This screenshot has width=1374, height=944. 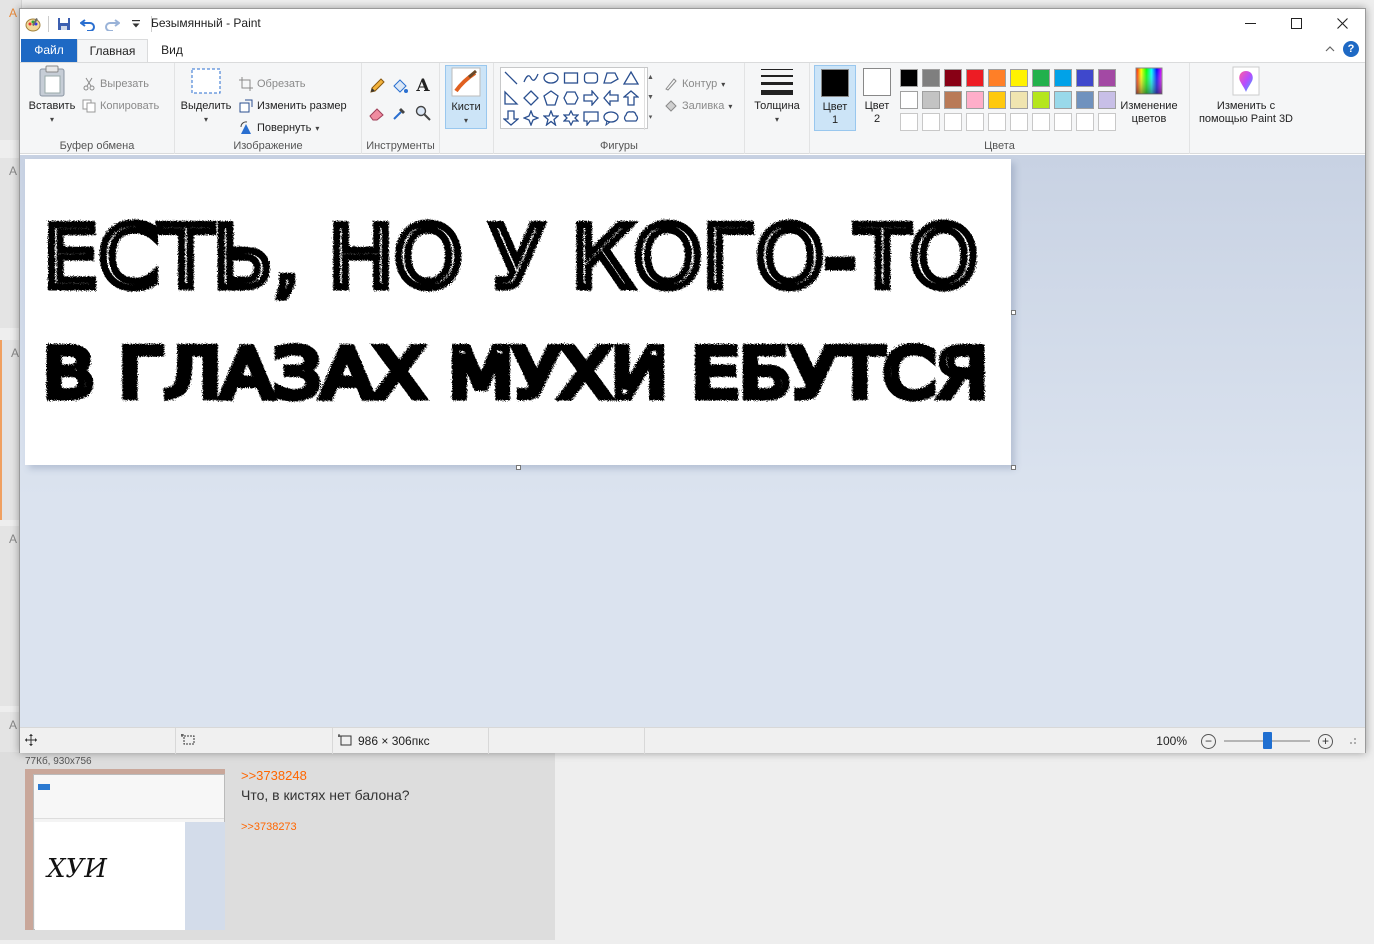 What do you see at coordinates (1352, 741) in the screenshot?
I see `resize-grip-icon` at bounding box center [1352, 741].